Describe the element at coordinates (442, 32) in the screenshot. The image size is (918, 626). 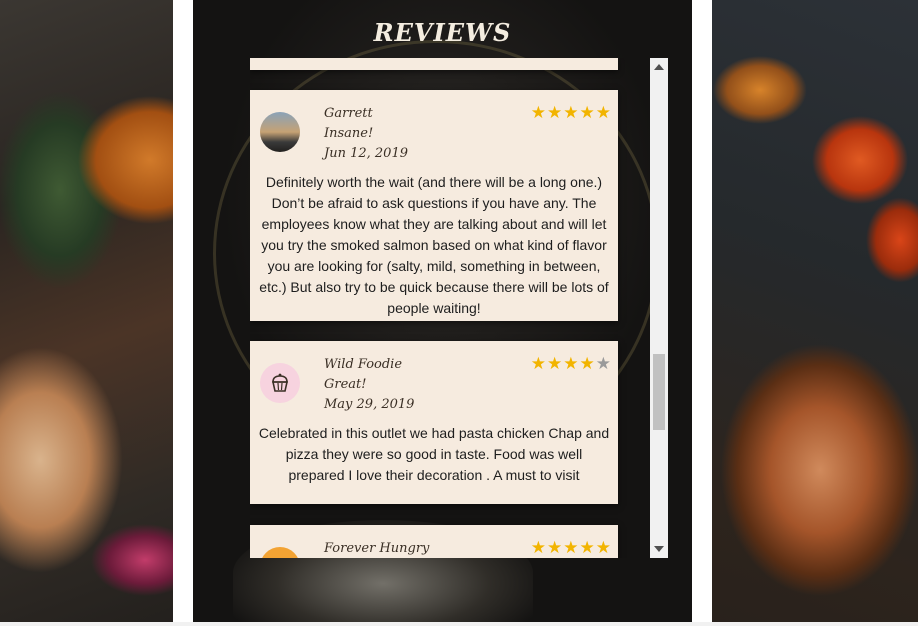
I see `section-title: REVIEWS` at that location.